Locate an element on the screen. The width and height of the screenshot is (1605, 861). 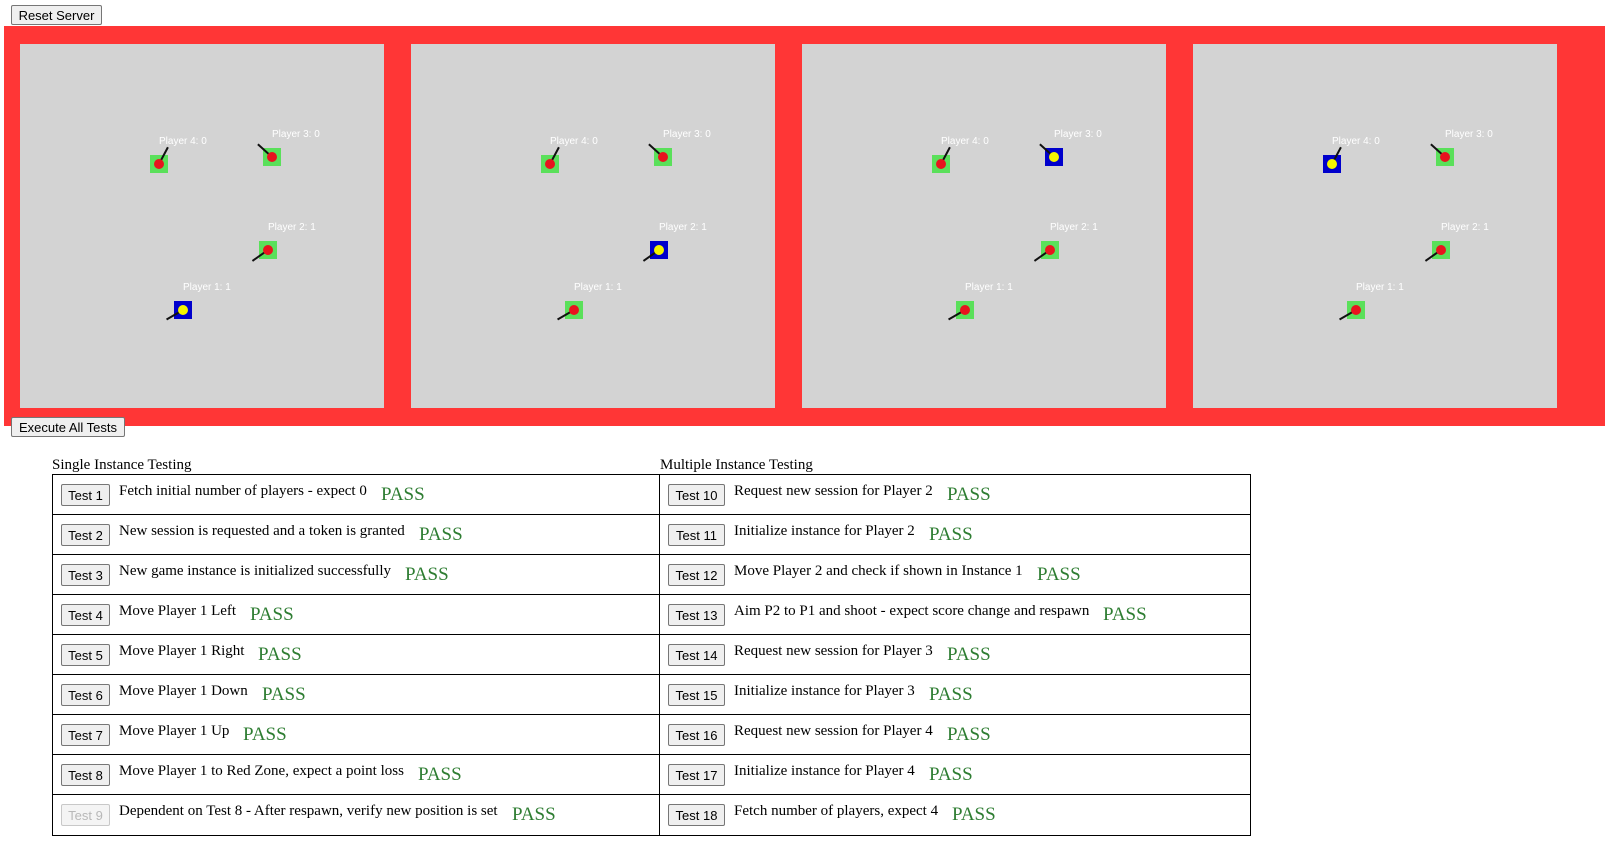
test-row: Test 6 Move Player 1 Down PASS is located at coordinates (356, 695).